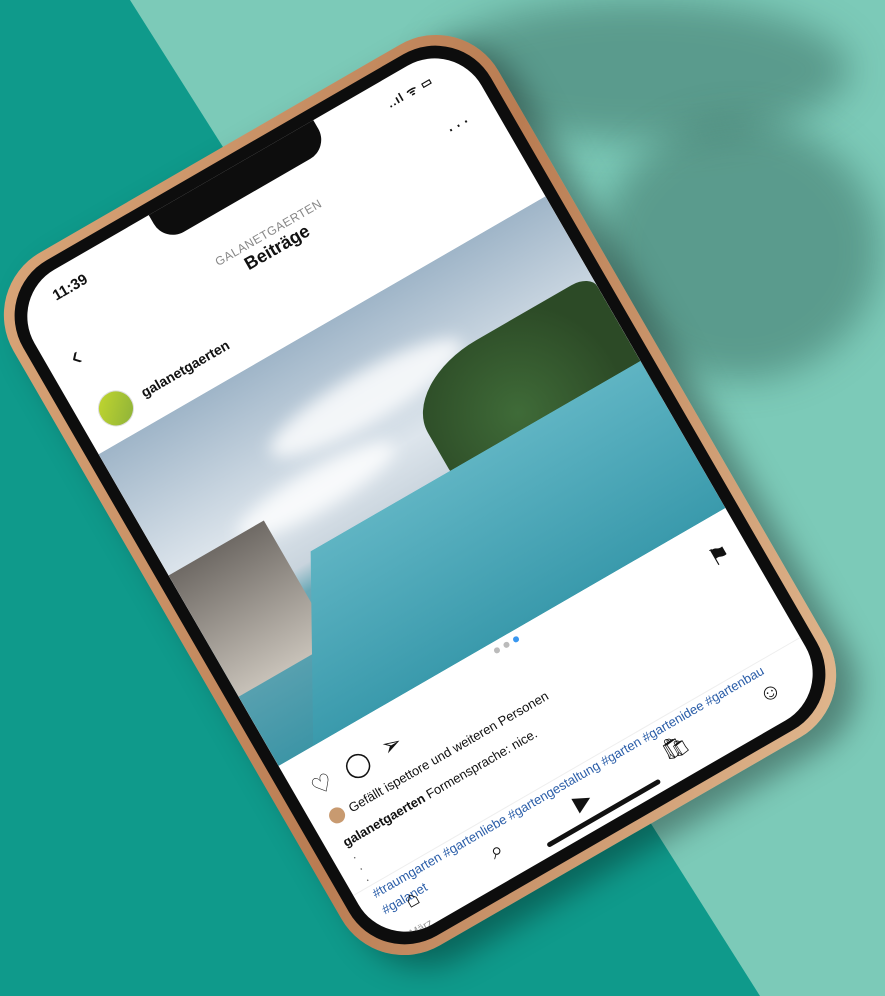 The image size is (885, 996). Describe the element at coordinates (719, 555) in the screenshot. I see `bookmark-icon: ⚑` at that location.